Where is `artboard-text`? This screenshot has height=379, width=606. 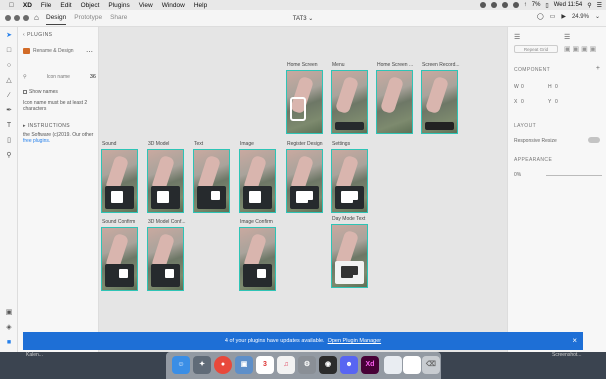
artboard-text is located at coordinates (211, 181).